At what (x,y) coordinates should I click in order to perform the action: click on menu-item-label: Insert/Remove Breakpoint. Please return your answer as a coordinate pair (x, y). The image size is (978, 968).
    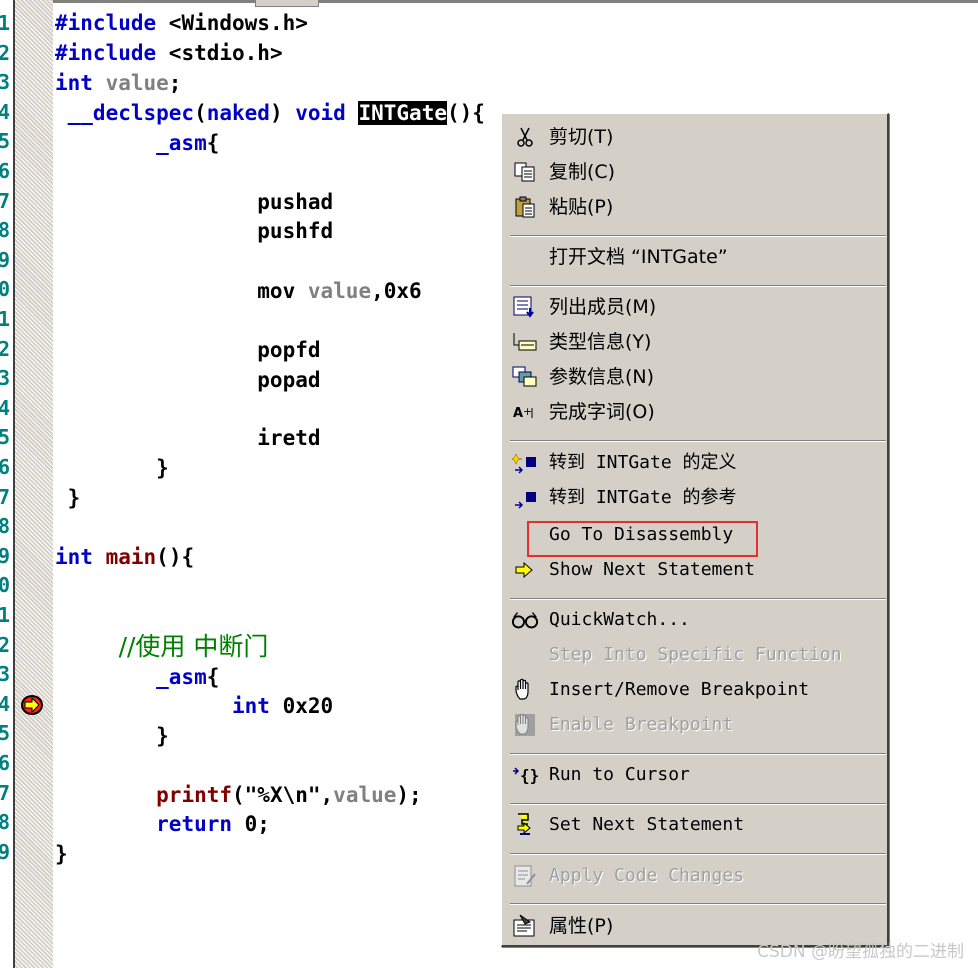
    Looking at the image, I should click on (679, 689).